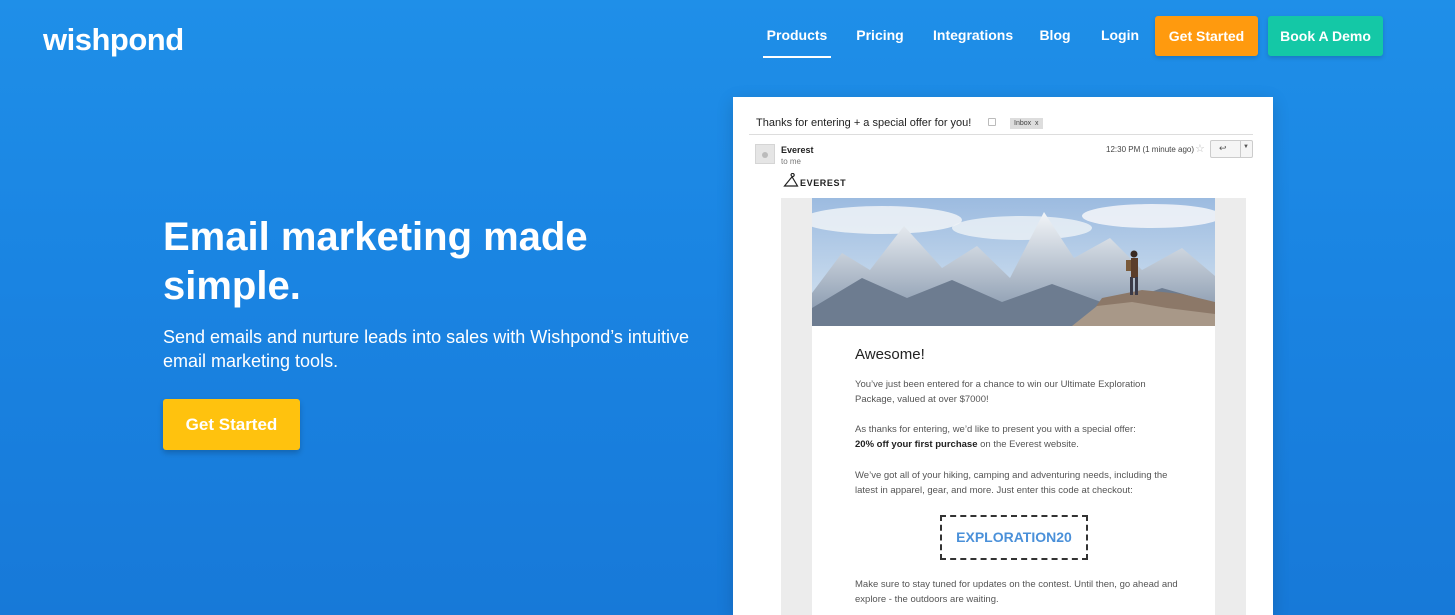 Image resolution: width=1455 pixels, height=615 pixels. Describe the element at coordinates (890, 354) in the screenshot. I see `email-heading: Awesome!` at that location.